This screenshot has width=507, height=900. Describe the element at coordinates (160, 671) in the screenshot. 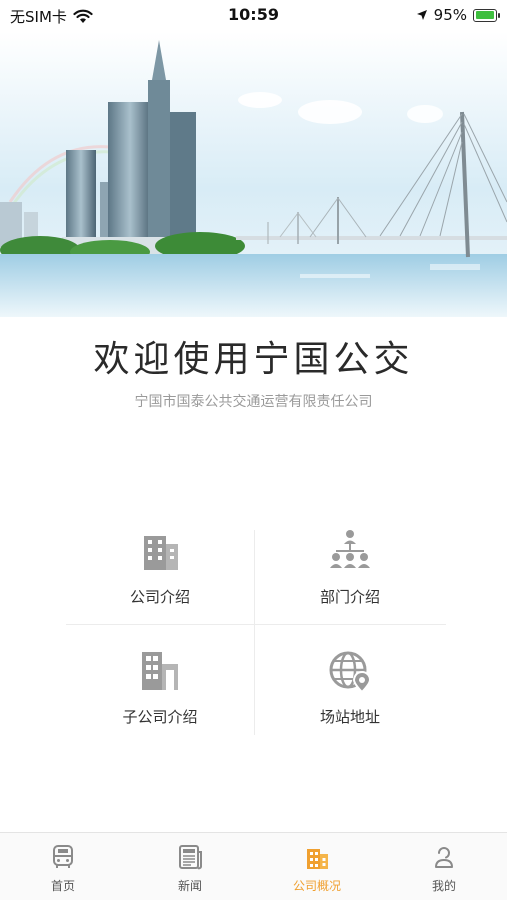

I see `subsidiary-building-icon` at that location.